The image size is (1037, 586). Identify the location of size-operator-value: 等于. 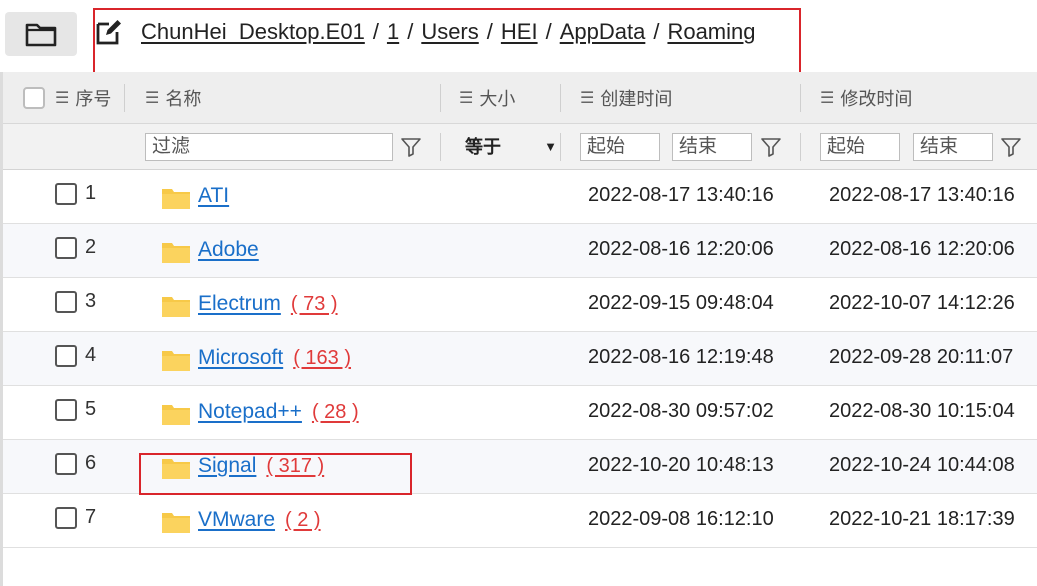
(483, 147).